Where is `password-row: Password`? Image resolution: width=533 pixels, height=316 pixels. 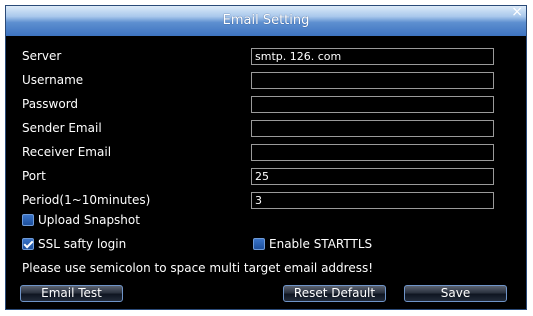 password-row: Password is located at coordinates (266, 105).